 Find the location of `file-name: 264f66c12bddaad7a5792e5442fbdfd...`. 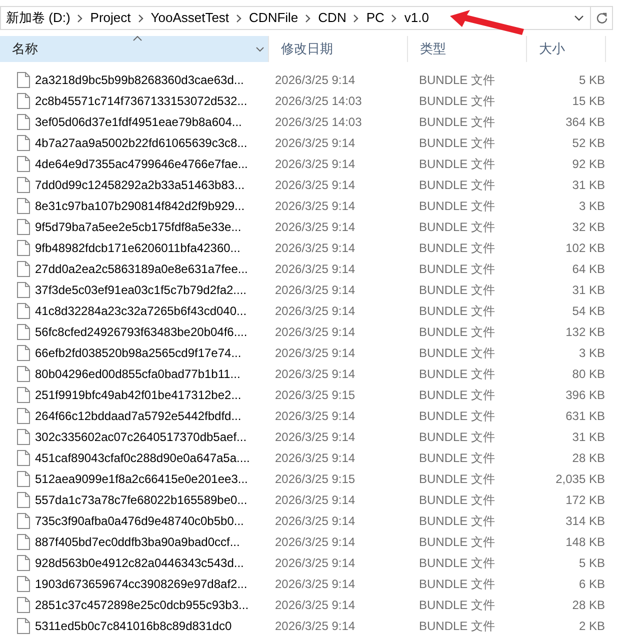

file-name: 264f66c12bddaad7a5792e5442fbdfd... is located at coordinates (138, 415).